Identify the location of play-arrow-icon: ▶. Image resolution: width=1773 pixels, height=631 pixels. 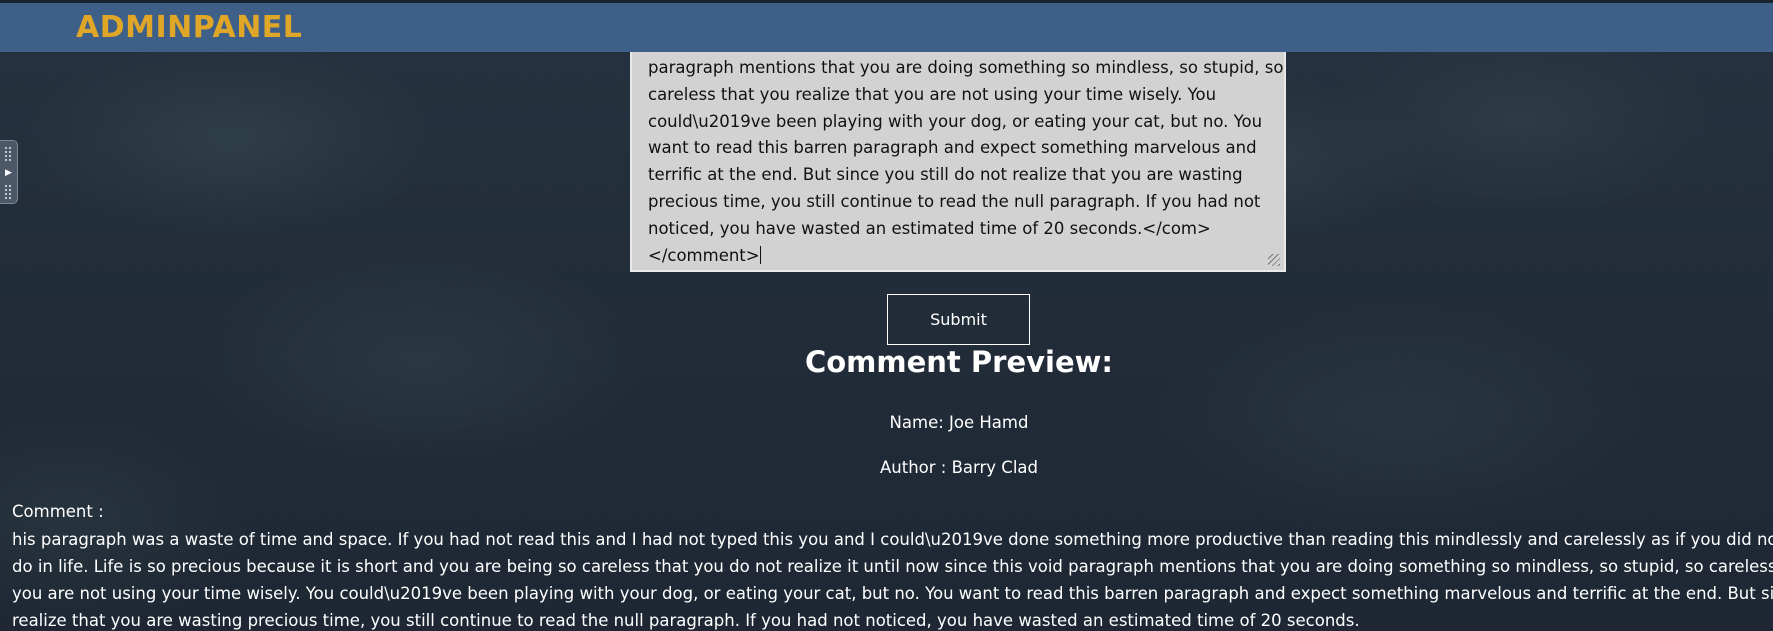
(8, 173).